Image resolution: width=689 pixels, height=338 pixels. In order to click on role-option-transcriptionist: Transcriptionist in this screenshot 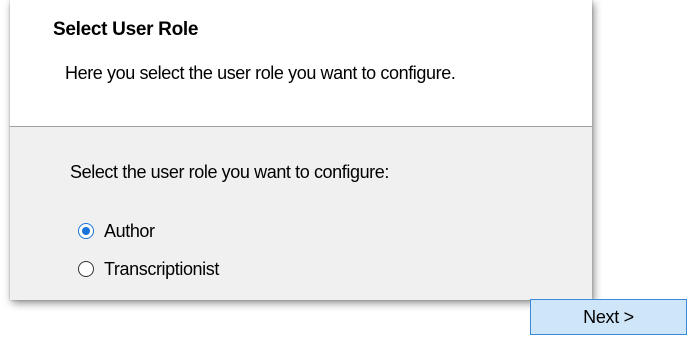, I will do `click(148, 269)`.